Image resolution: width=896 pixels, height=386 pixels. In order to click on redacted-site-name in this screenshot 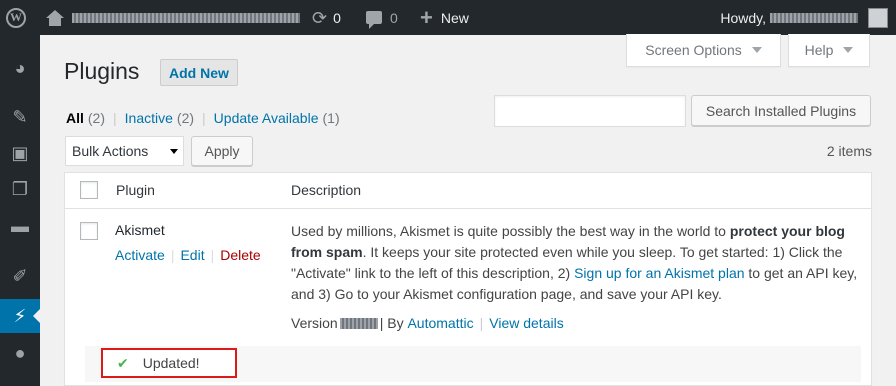, I will do `click(186, 17)`.